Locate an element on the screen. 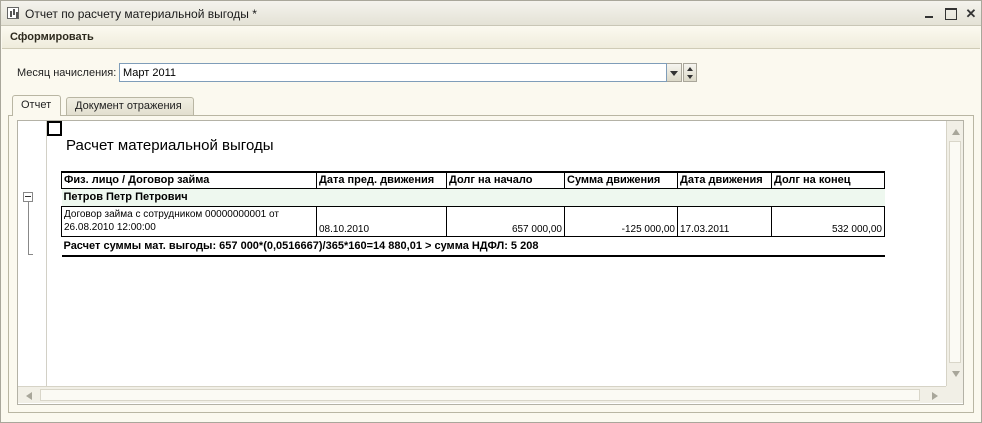 The image size is (982, 423). report-chart-icon is located at coordinates (13, 13).